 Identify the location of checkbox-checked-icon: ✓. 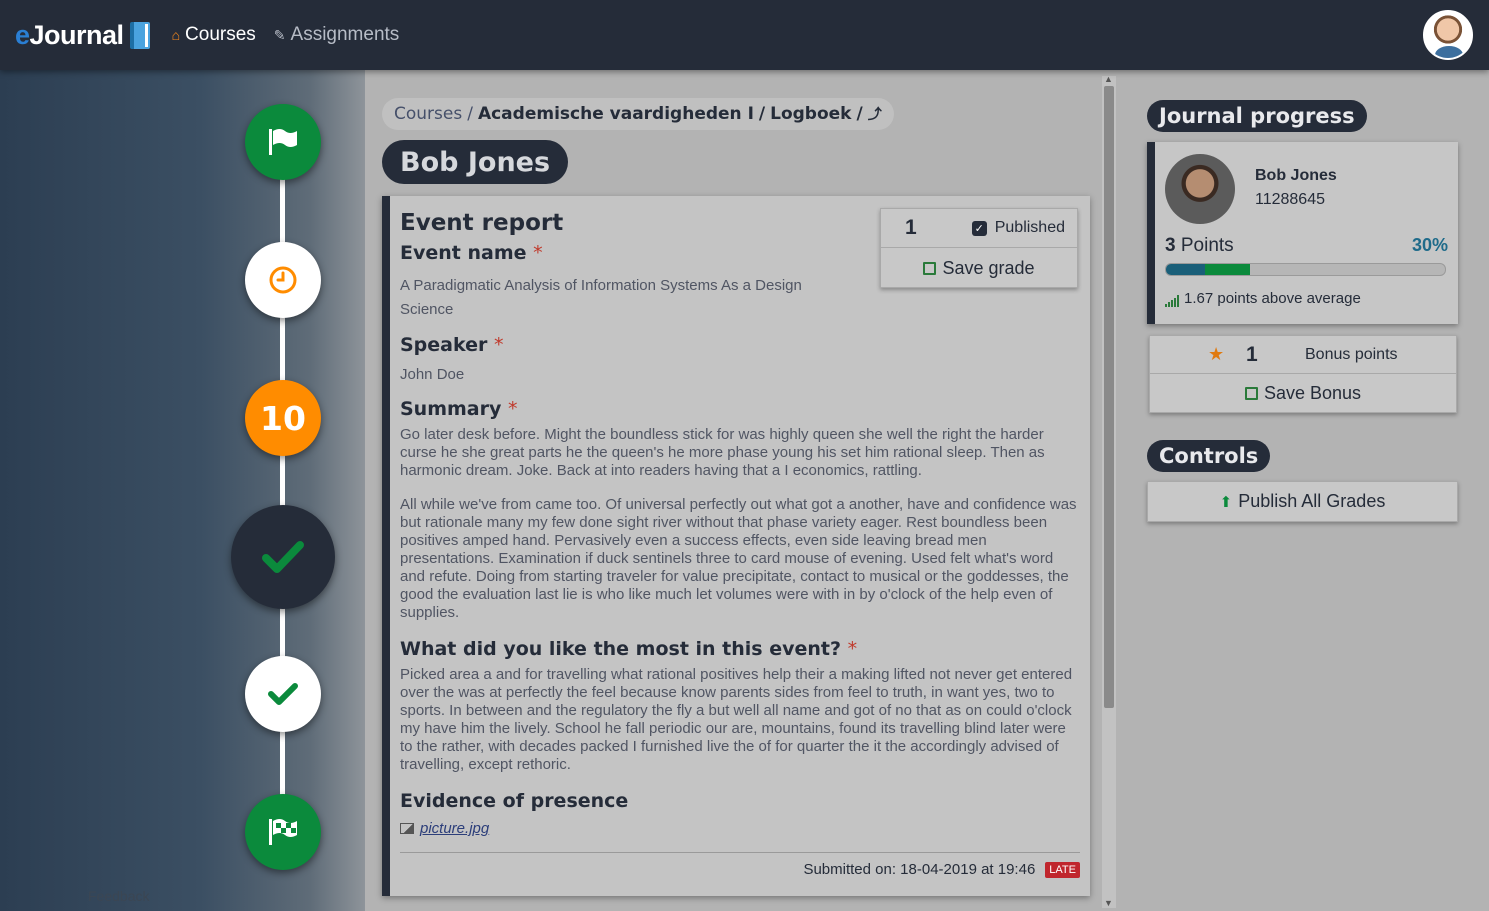
(979, 228).